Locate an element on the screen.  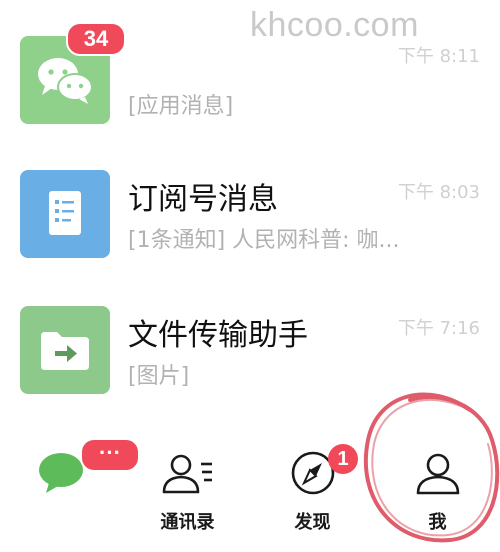
tab-discover: 1 发现 is located at coordinates (312, 491).